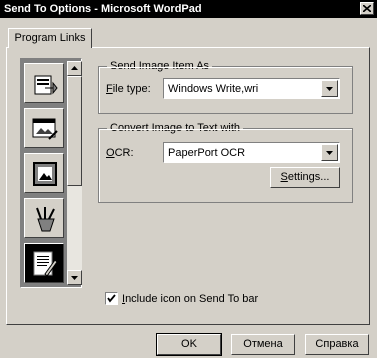 This screenshot has height=358, width=377. Describe the element at coordinates (74, 131) in the screenshot. I see `scroll-thumb` at that location.